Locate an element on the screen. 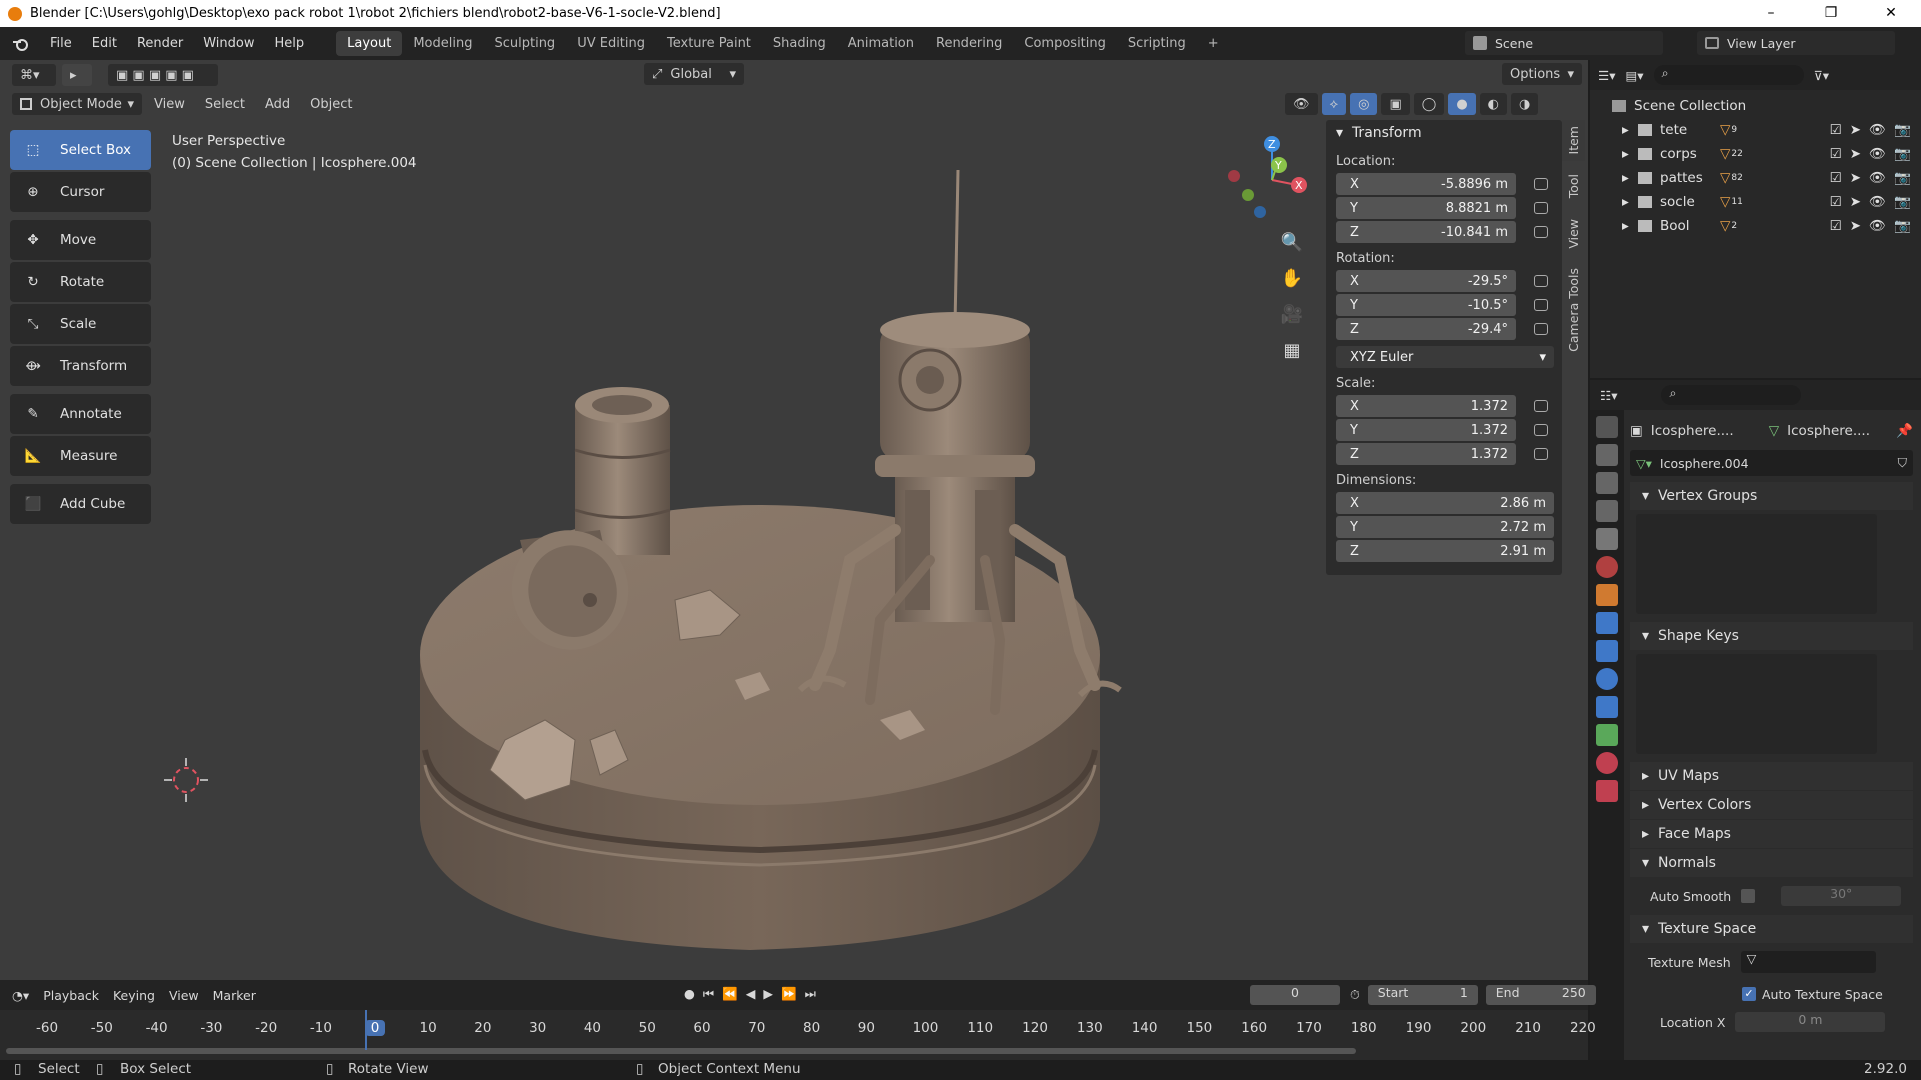  record-icon: ● is located at coordinates (689, 994).